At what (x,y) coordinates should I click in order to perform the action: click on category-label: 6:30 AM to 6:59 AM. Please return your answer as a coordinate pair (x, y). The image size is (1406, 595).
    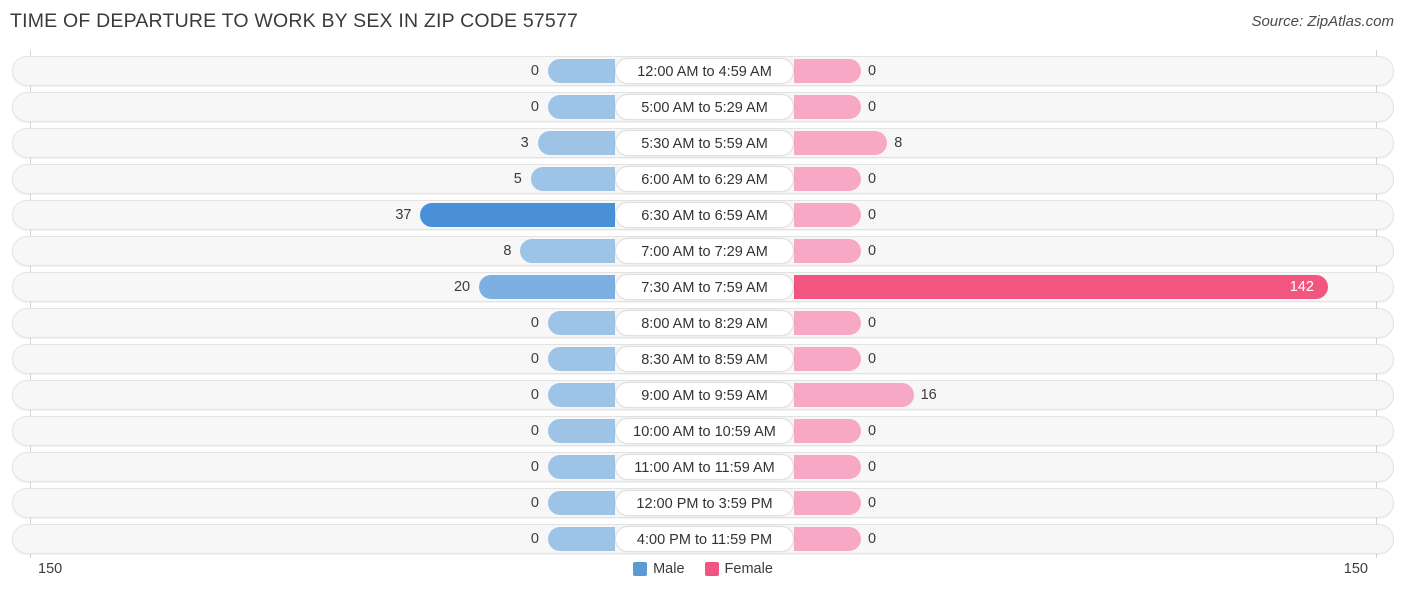
    Looking at the image, I should click on (704, 215).